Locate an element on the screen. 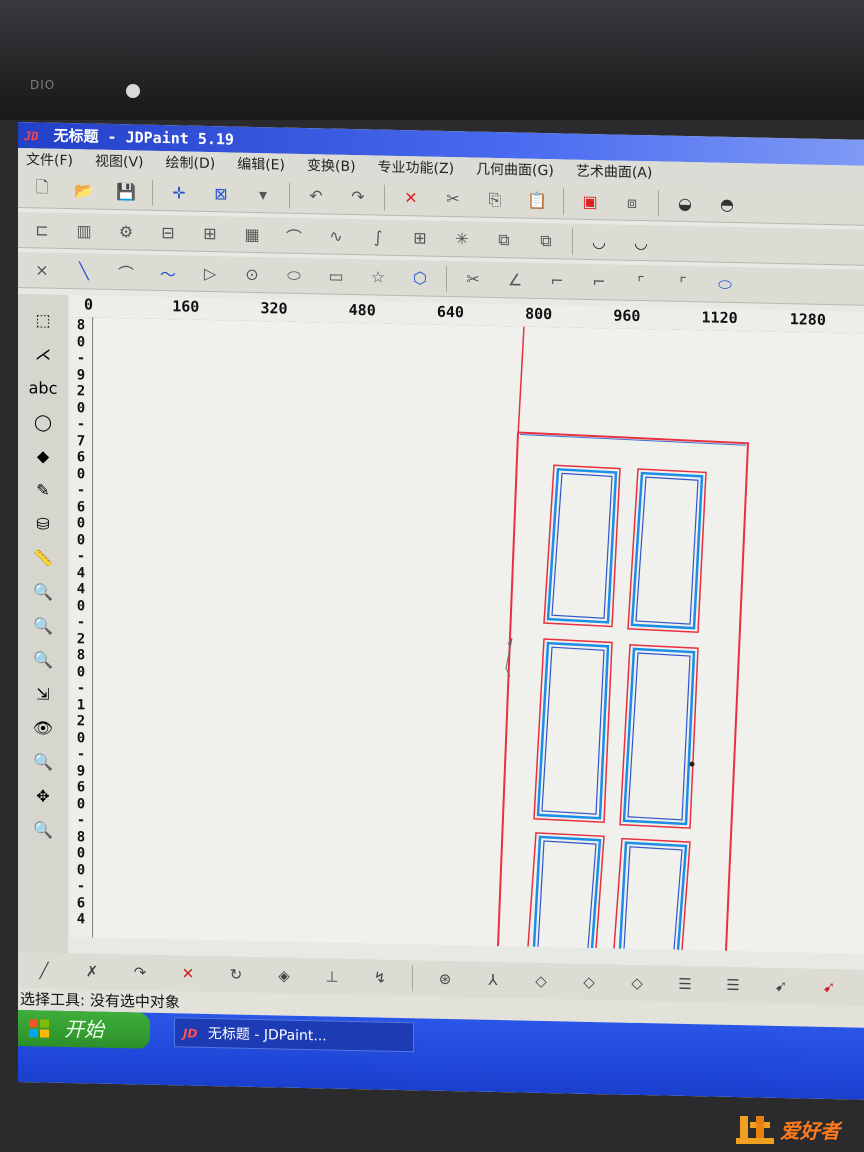  pointer-plus-icon: ➹ is located at coordinates (781, 986).